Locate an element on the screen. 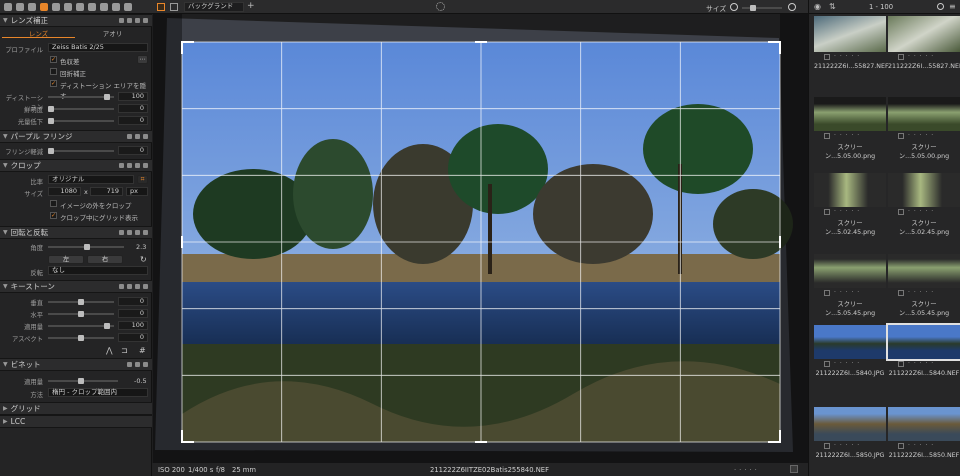  crop-width-input: 1080 is located at coordinates (64, 191).